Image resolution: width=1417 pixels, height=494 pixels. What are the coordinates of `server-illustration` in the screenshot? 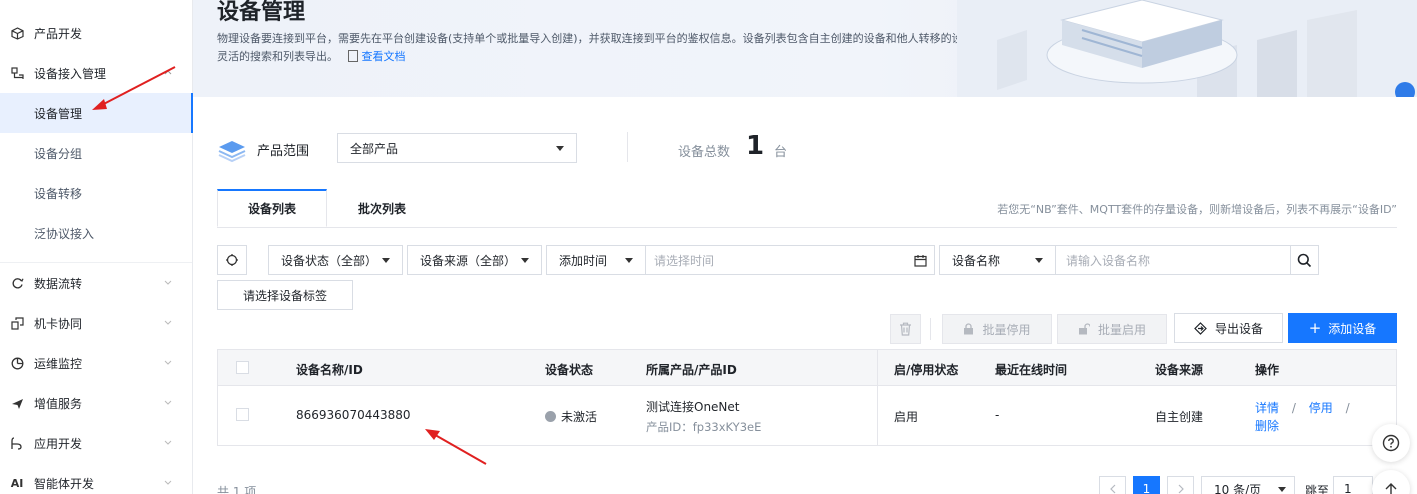 It's located at (1187, 48).